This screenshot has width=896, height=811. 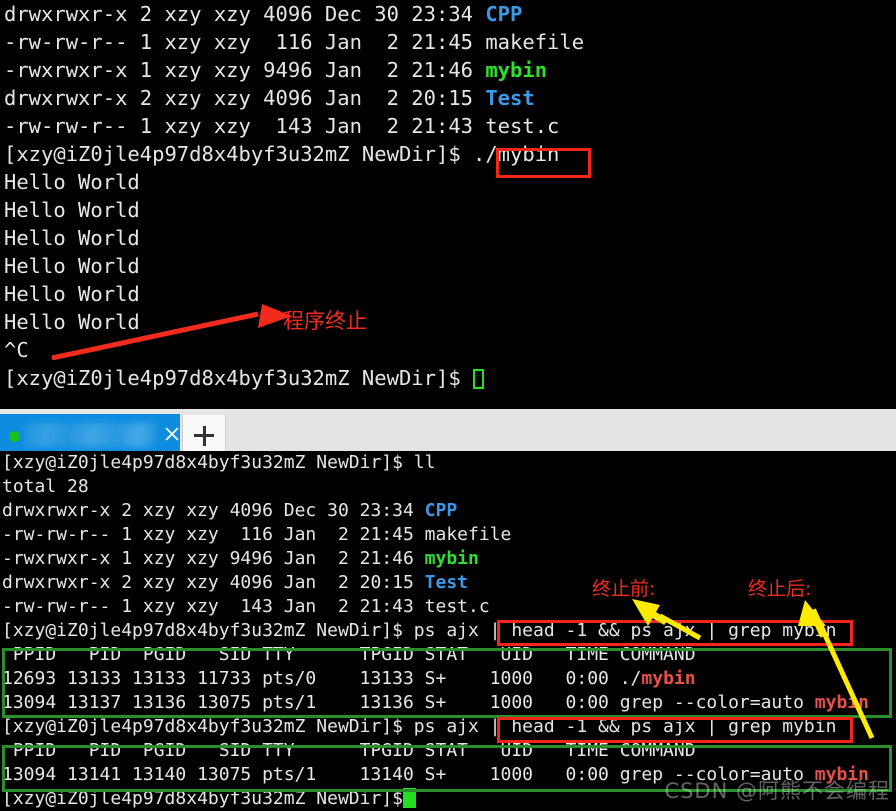 I want to click on terminal-line-out-2: Hello World, so click(x=448, y=210).